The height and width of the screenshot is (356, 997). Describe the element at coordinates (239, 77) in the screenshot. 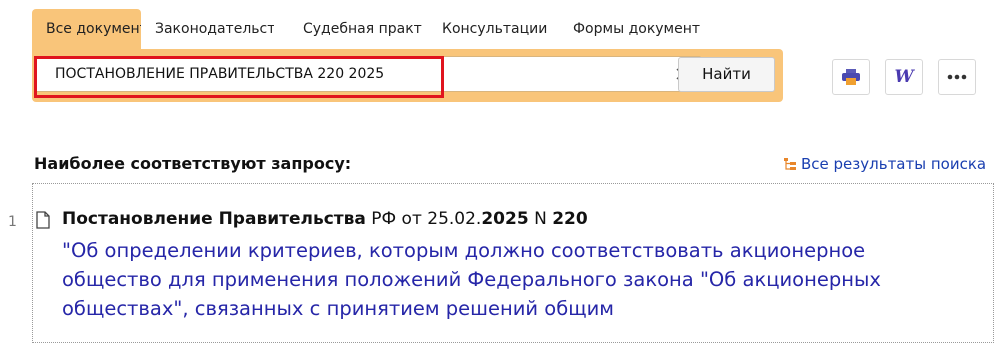

I see `query-highlight-box` at that location.